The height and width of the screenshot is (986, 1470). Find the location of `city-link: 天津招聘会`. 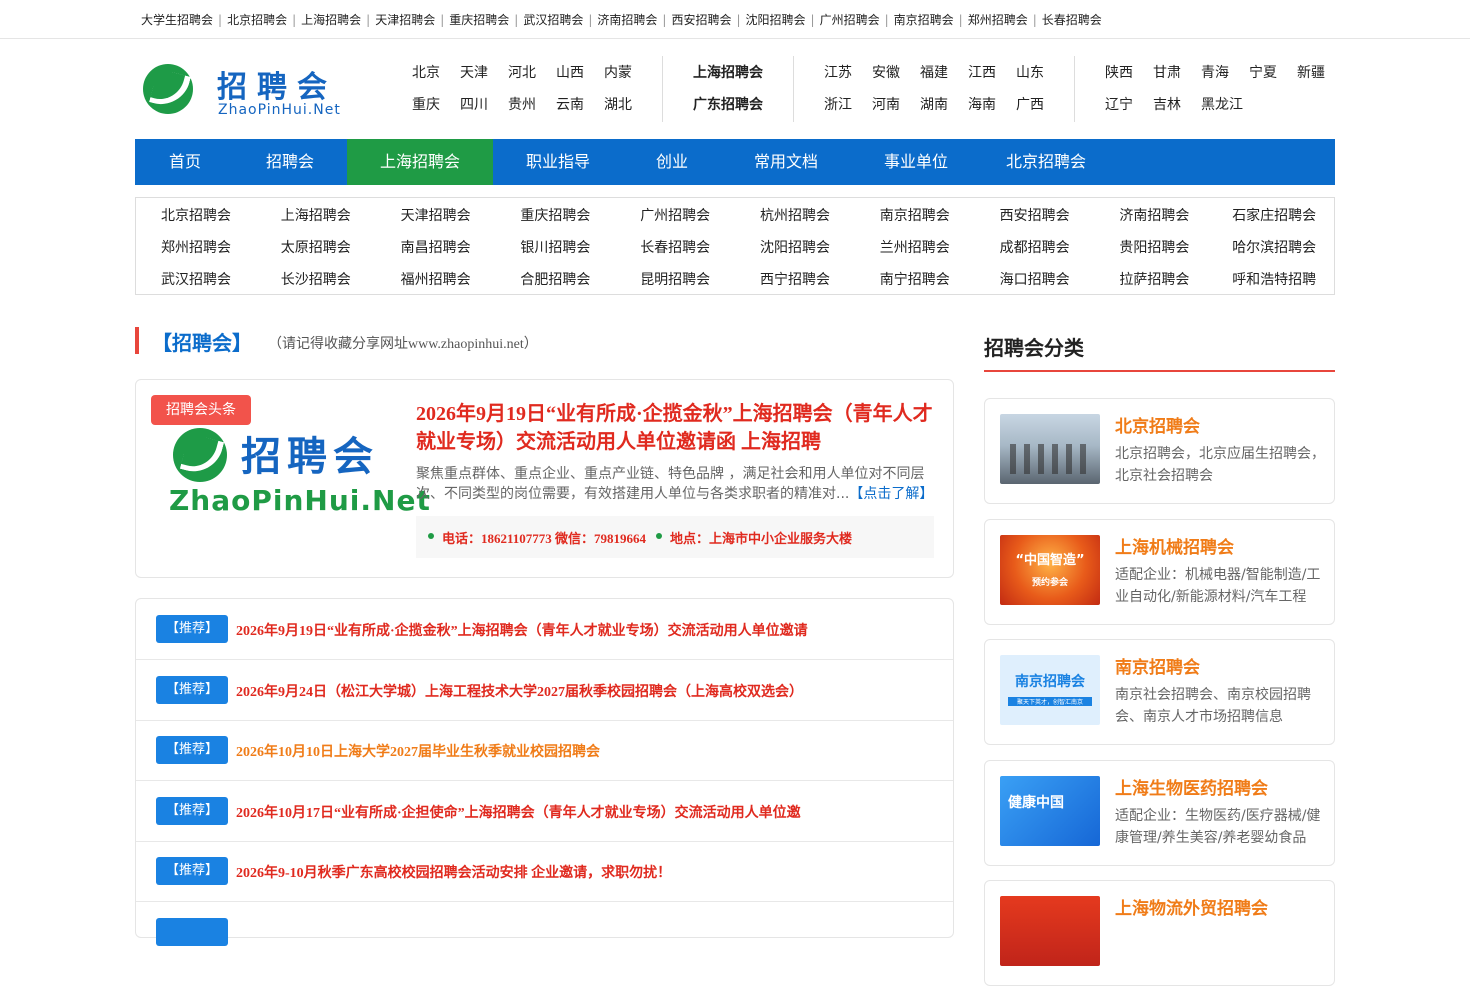

city-link: 天津招聘会 is located at coordinates (436, 215).